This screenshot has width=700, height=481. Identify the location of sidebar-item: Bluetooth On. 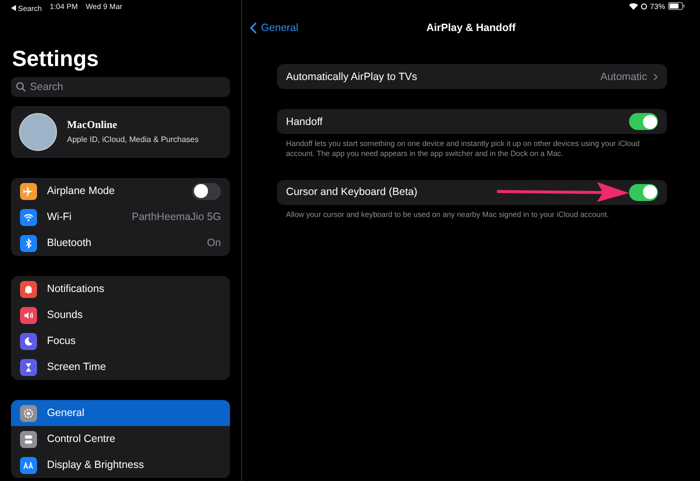
(120, 243).